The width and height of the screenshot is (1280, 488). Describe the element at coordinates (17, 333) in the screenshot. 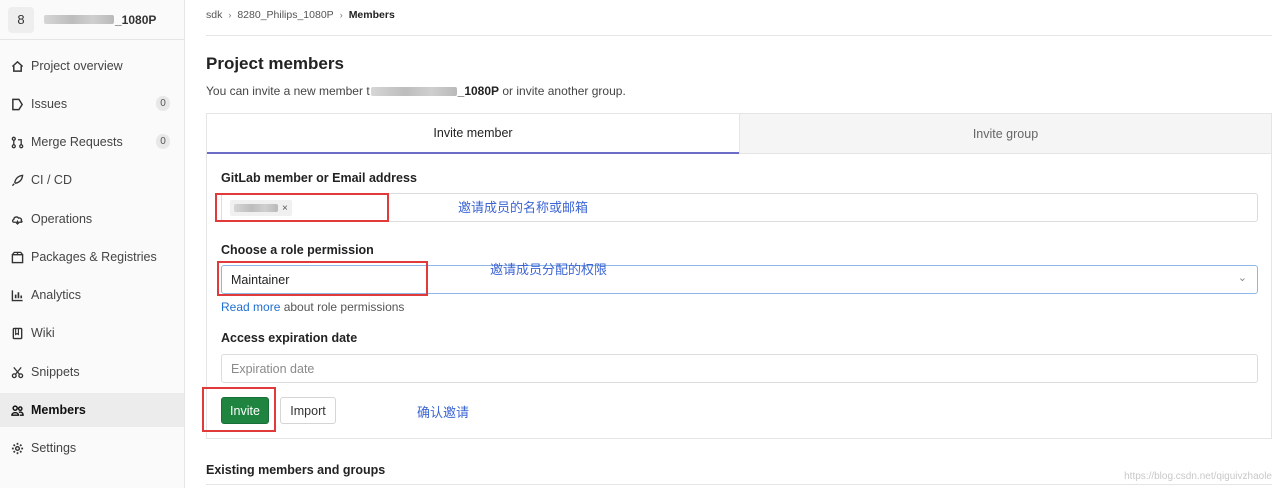

I see `book-icon` at that location.